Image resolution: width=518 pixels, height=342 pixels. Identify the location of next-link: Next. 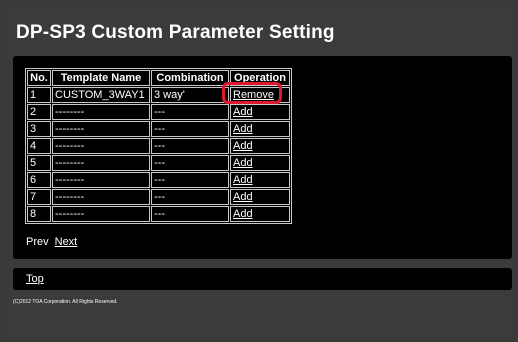
(66, 242).